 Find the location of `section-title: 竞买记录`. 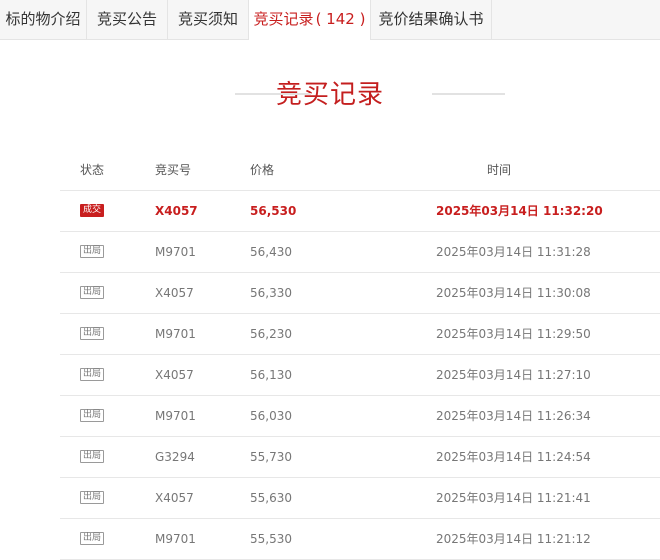

section-title: 竞买记录 is located at coordinates (329, 95).